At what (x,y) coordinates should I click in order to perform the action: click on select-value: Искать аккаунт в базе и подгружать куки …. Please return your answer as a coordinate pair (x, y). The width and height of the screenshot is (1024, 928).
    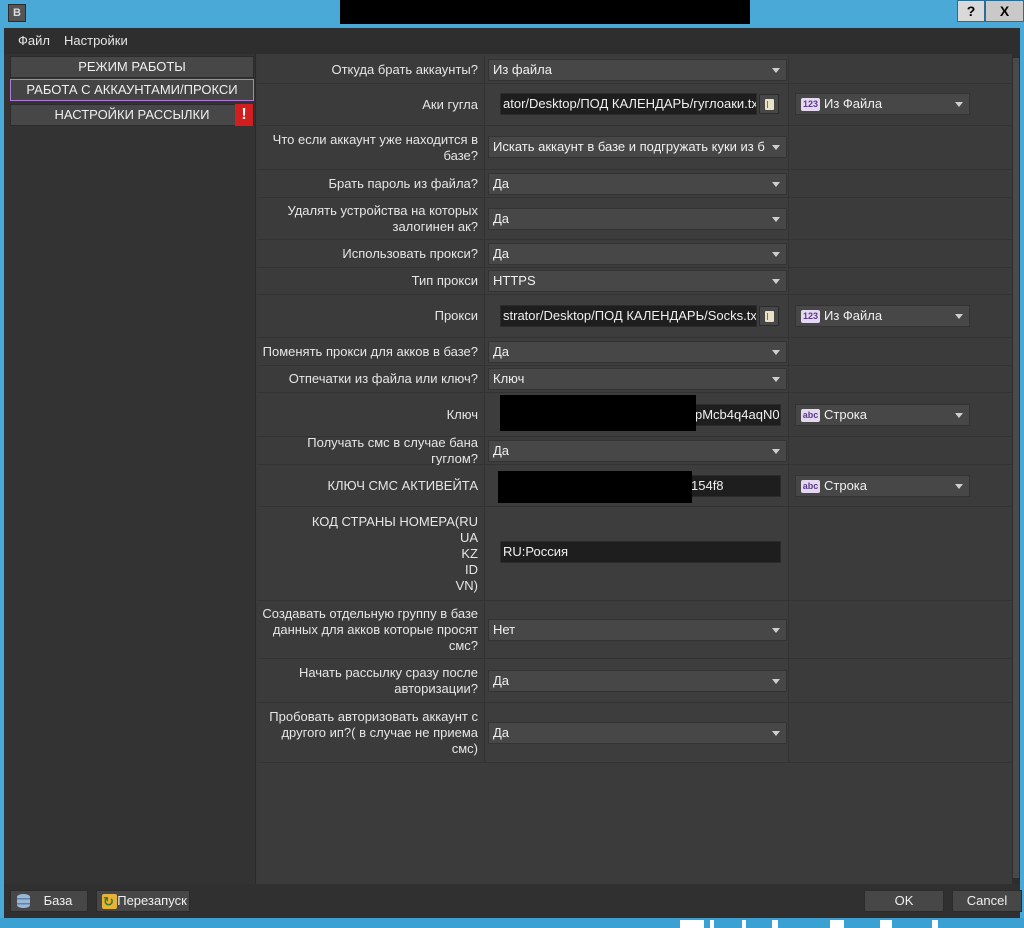
    Looking at the image, I should click on (629, 146).